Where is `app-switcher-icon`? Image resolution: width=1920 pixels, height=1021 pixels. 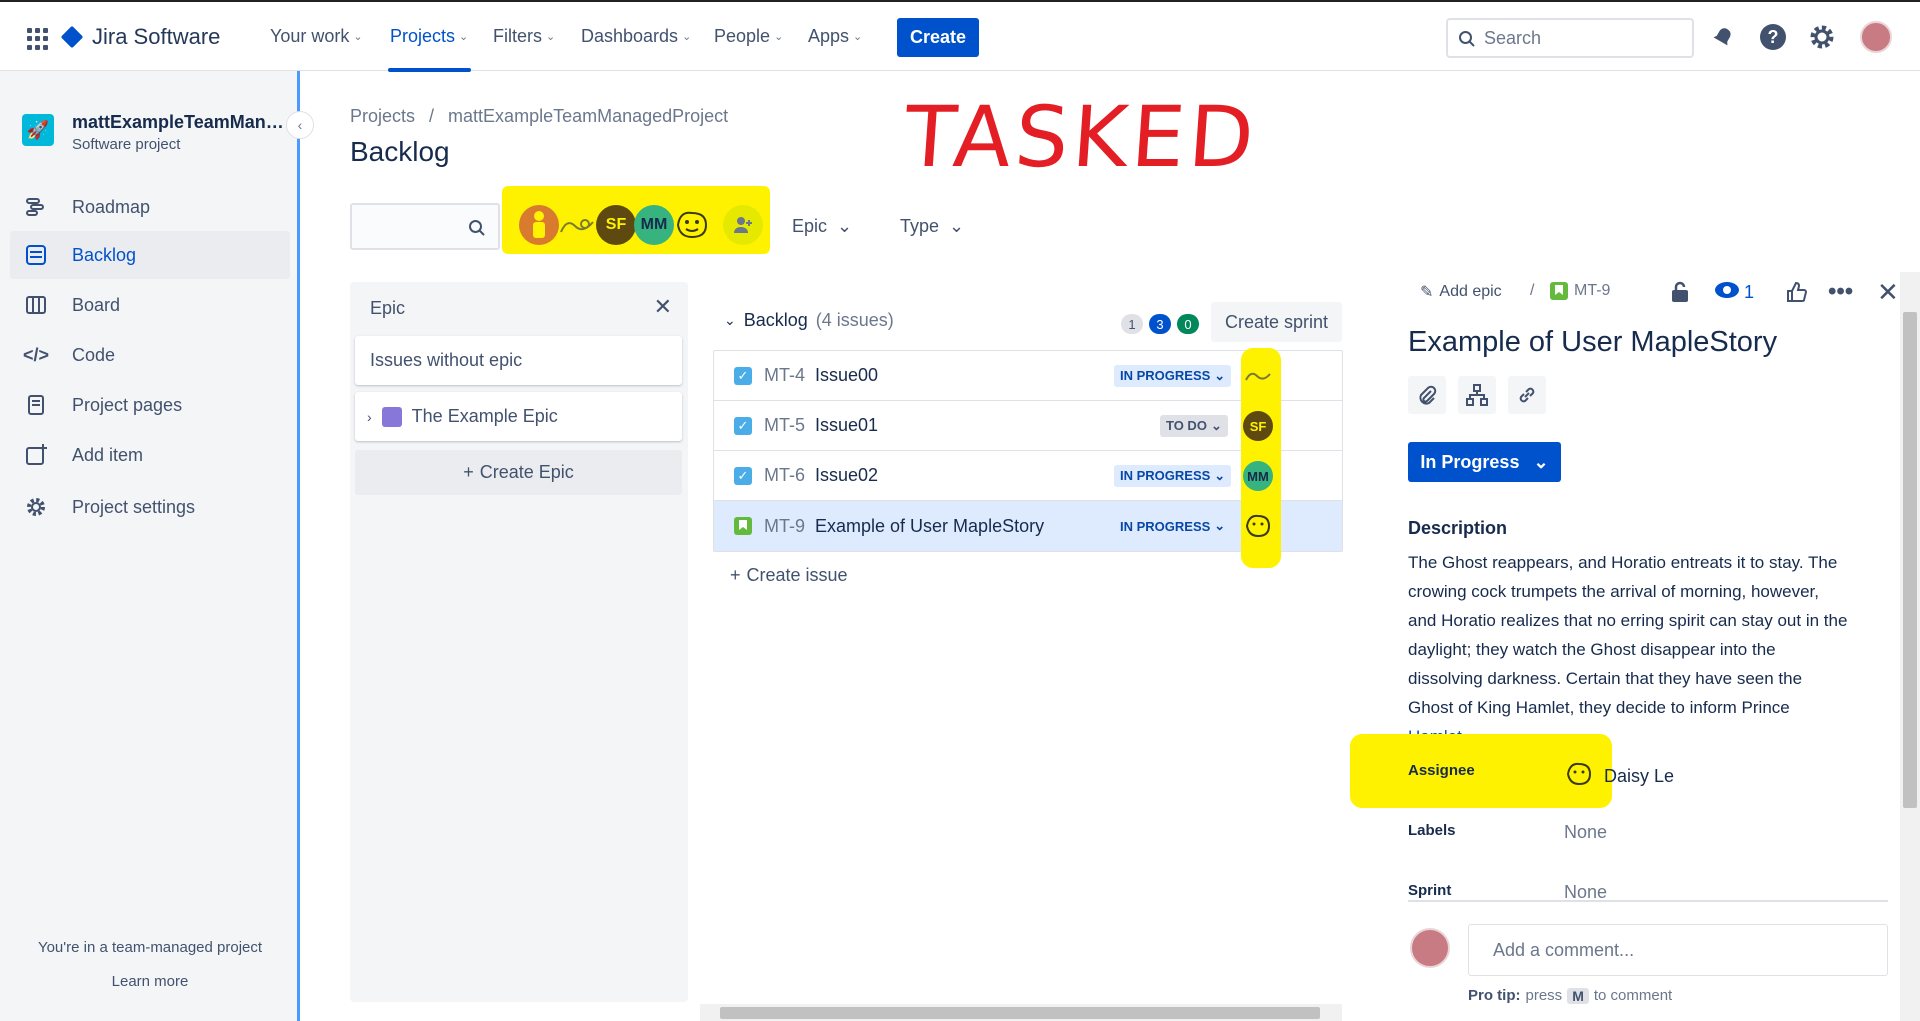
app-switcher-icon is located at coordinates (38, 39).